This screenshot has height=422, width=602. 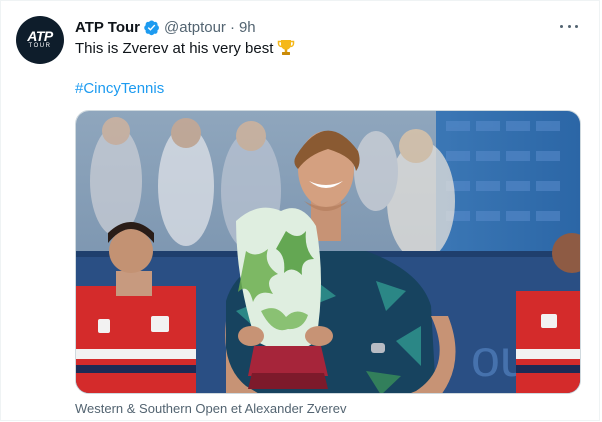 I want to click on avatar: ATP TOUR, so click(x=40, y=40).